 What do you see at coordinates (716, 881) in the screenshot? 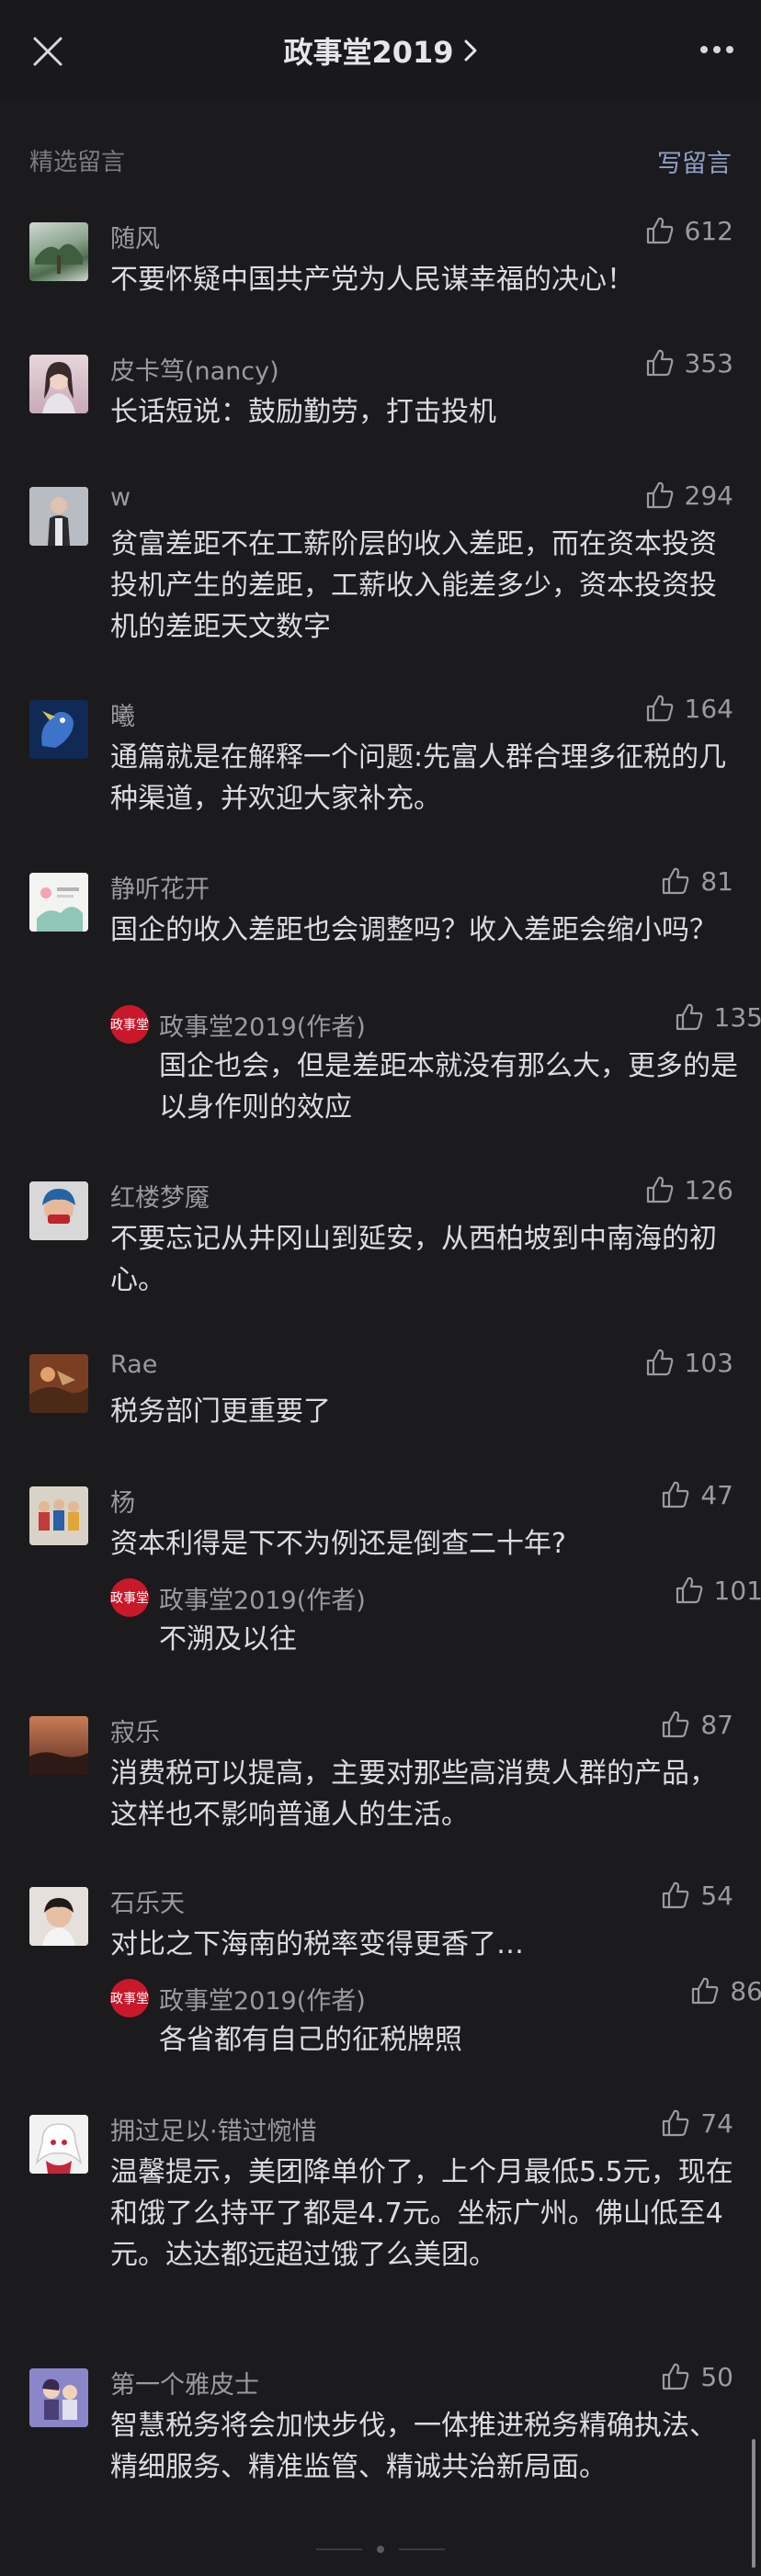
I see `like-count: 81` at bounding box center [716, 881].